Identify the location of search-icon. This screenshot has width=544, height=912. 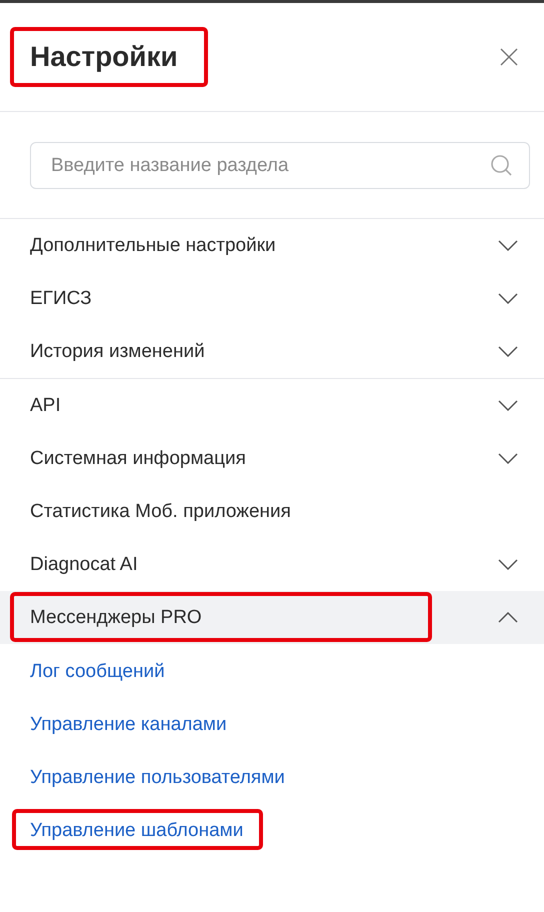
(501, 165).